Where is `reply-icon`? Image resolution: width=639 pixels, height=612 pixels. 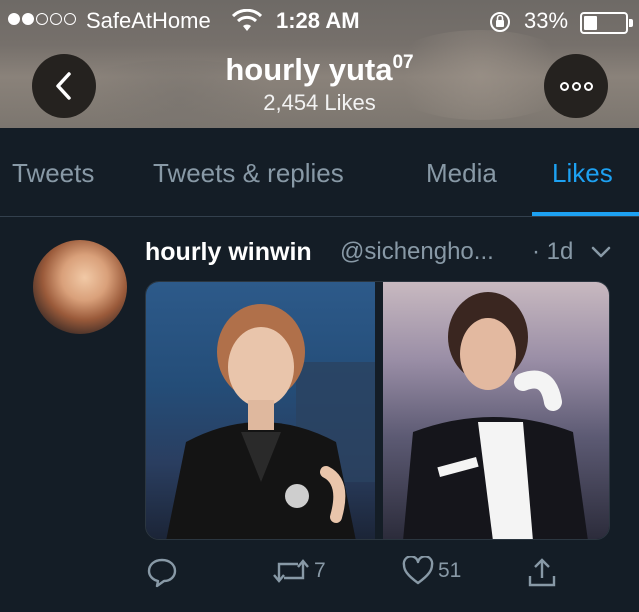
reply-icon is located at coordinates (162, 573).